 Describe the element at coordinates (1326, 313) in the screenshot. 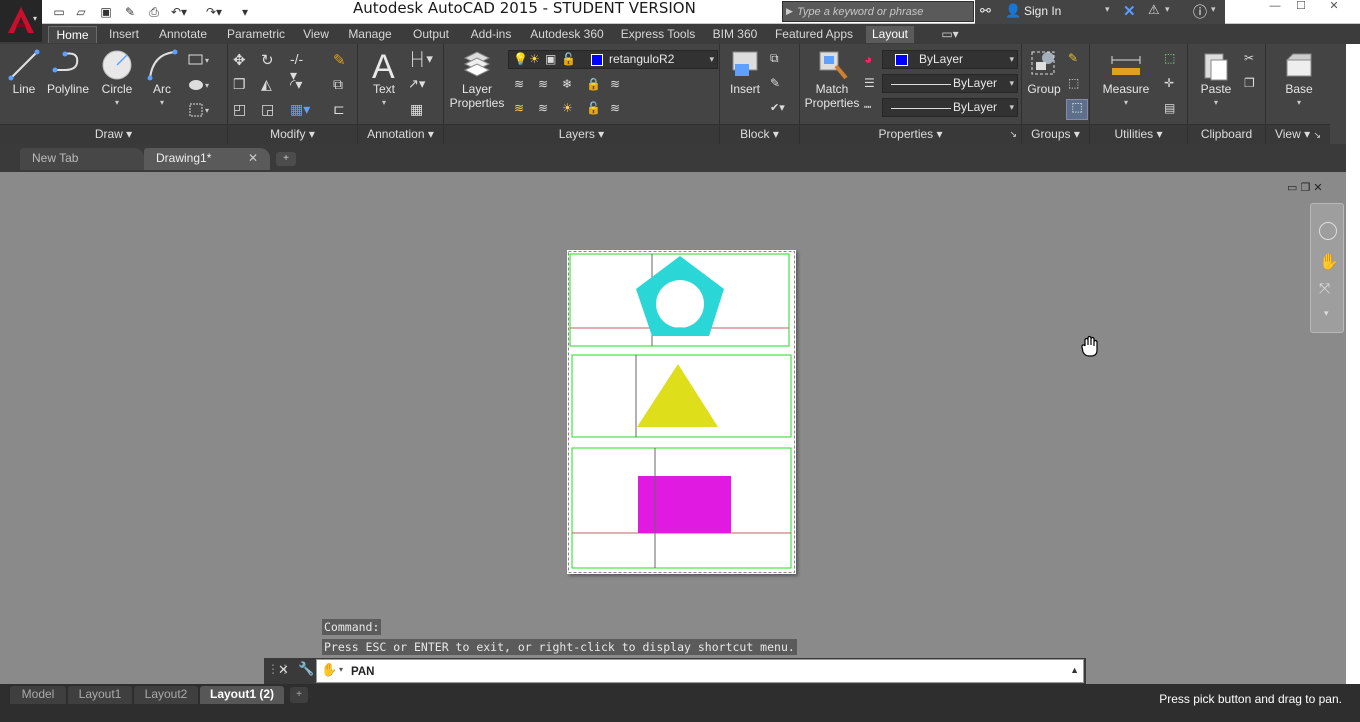

I see `zoom-dropdown-icon: ▾` at that location.